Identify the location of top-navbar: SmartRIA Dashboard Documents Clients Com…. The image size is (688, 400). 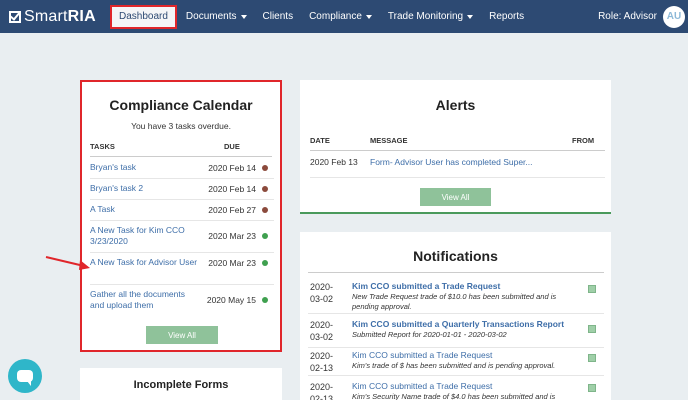
(344, 16).